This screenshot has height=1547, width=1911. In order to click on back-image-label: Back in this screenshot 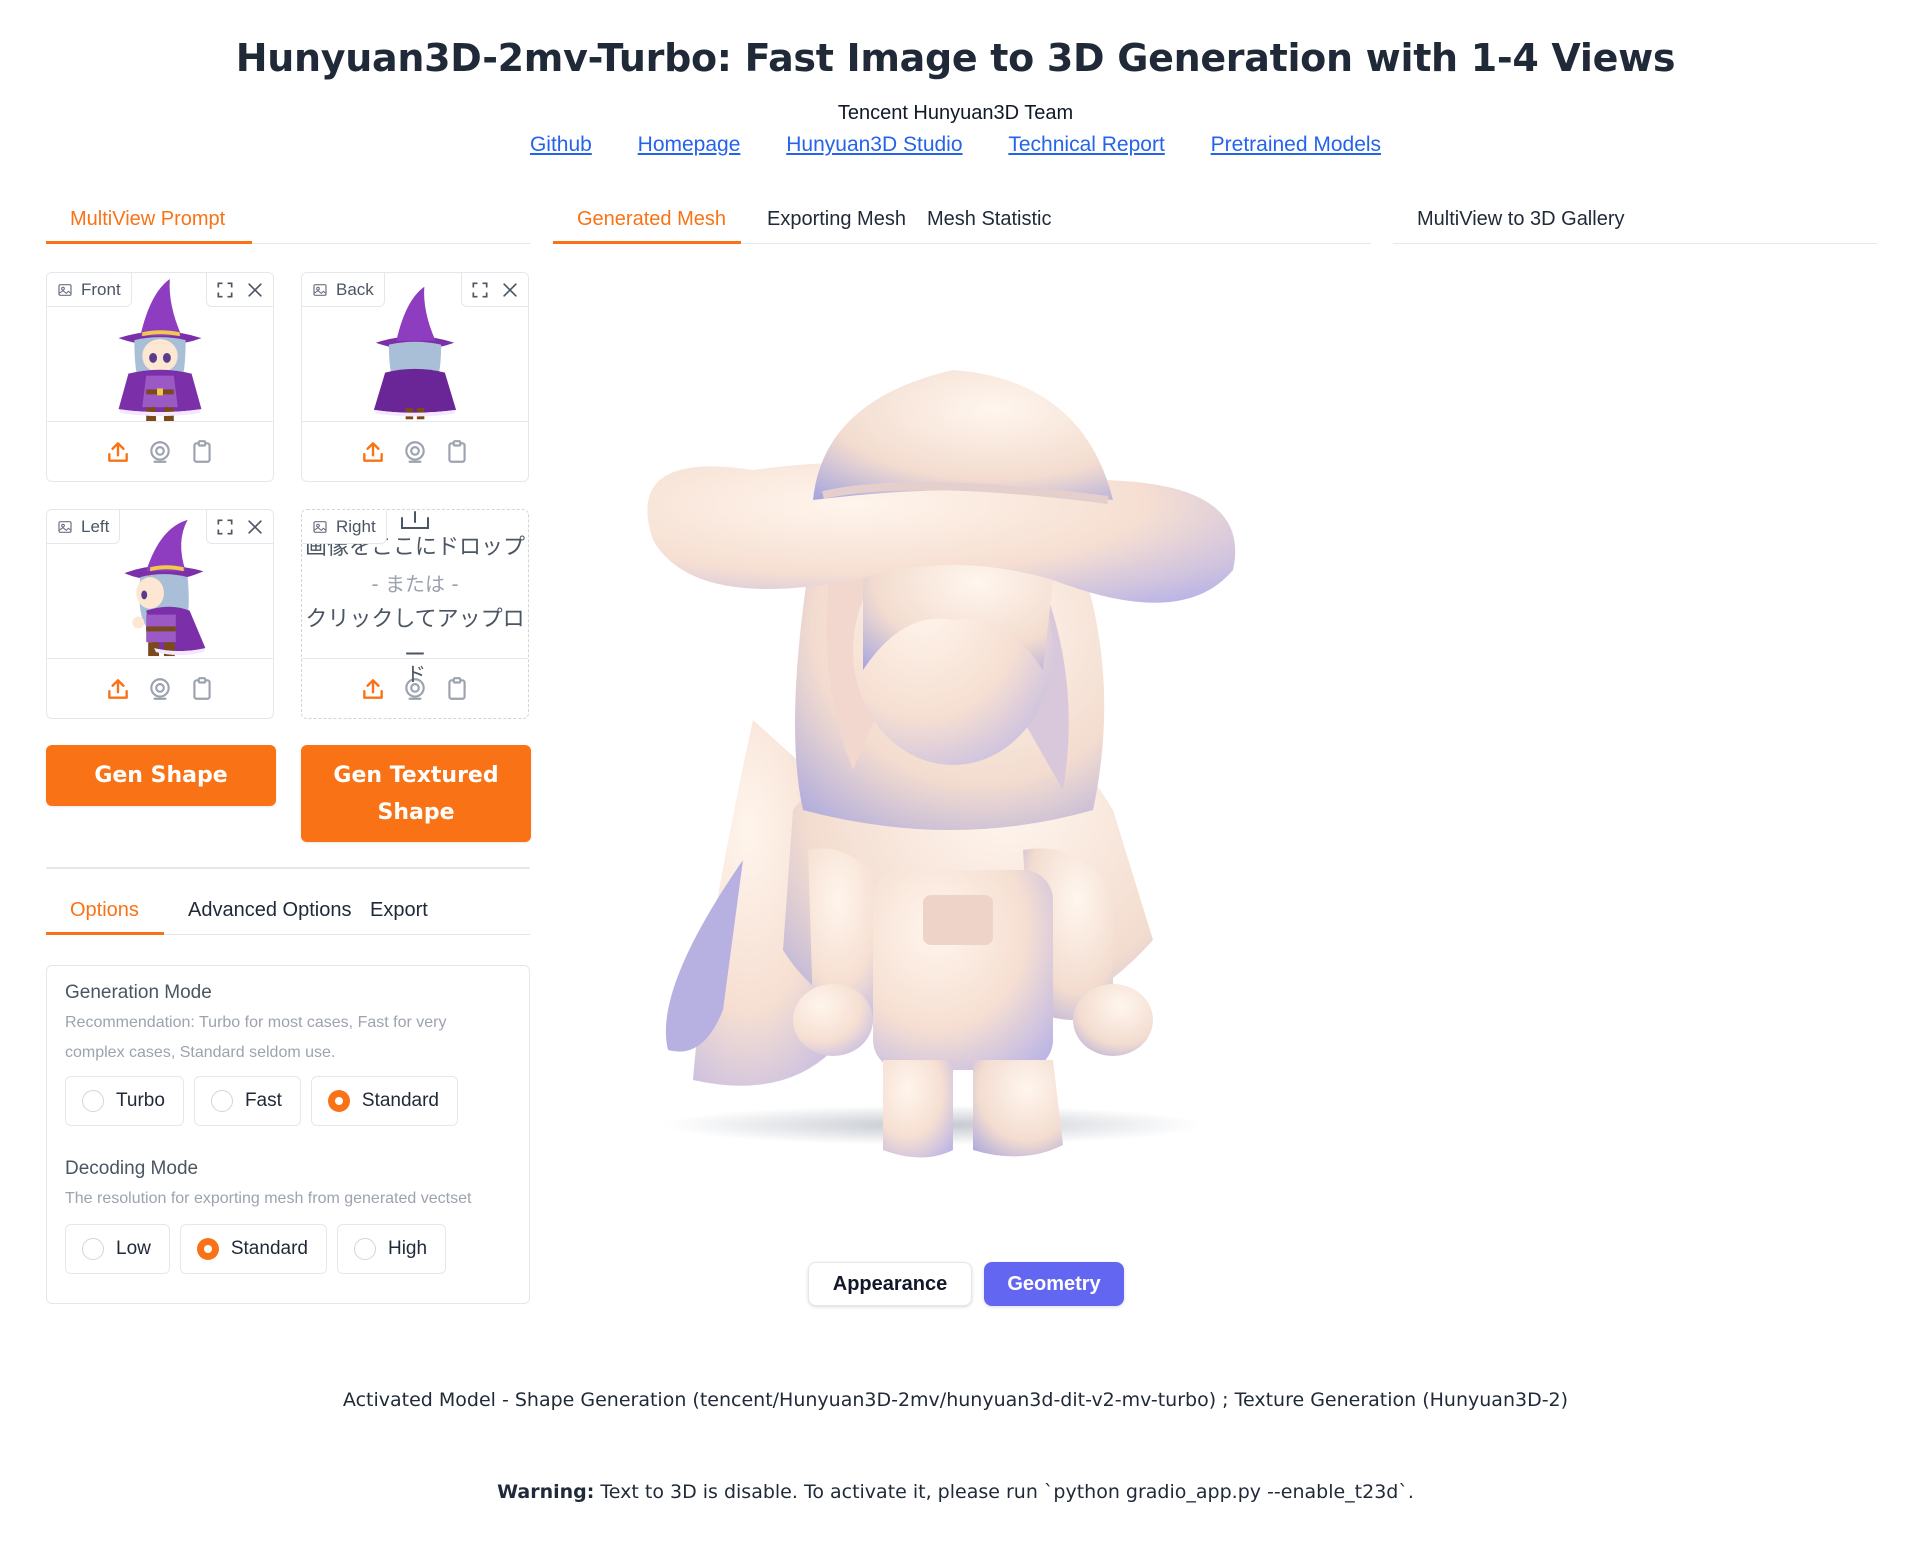, I will do `click(343, 290)`.